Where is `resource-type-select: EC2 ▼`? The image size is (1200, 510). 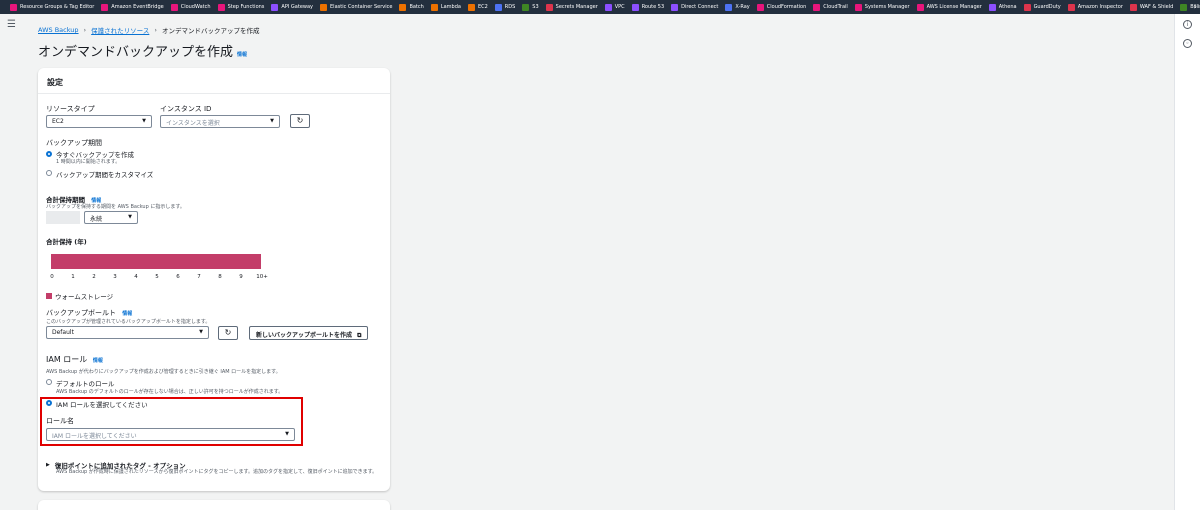
resource-type-select: EC2 ▼ is located at coordinates (99, 121).